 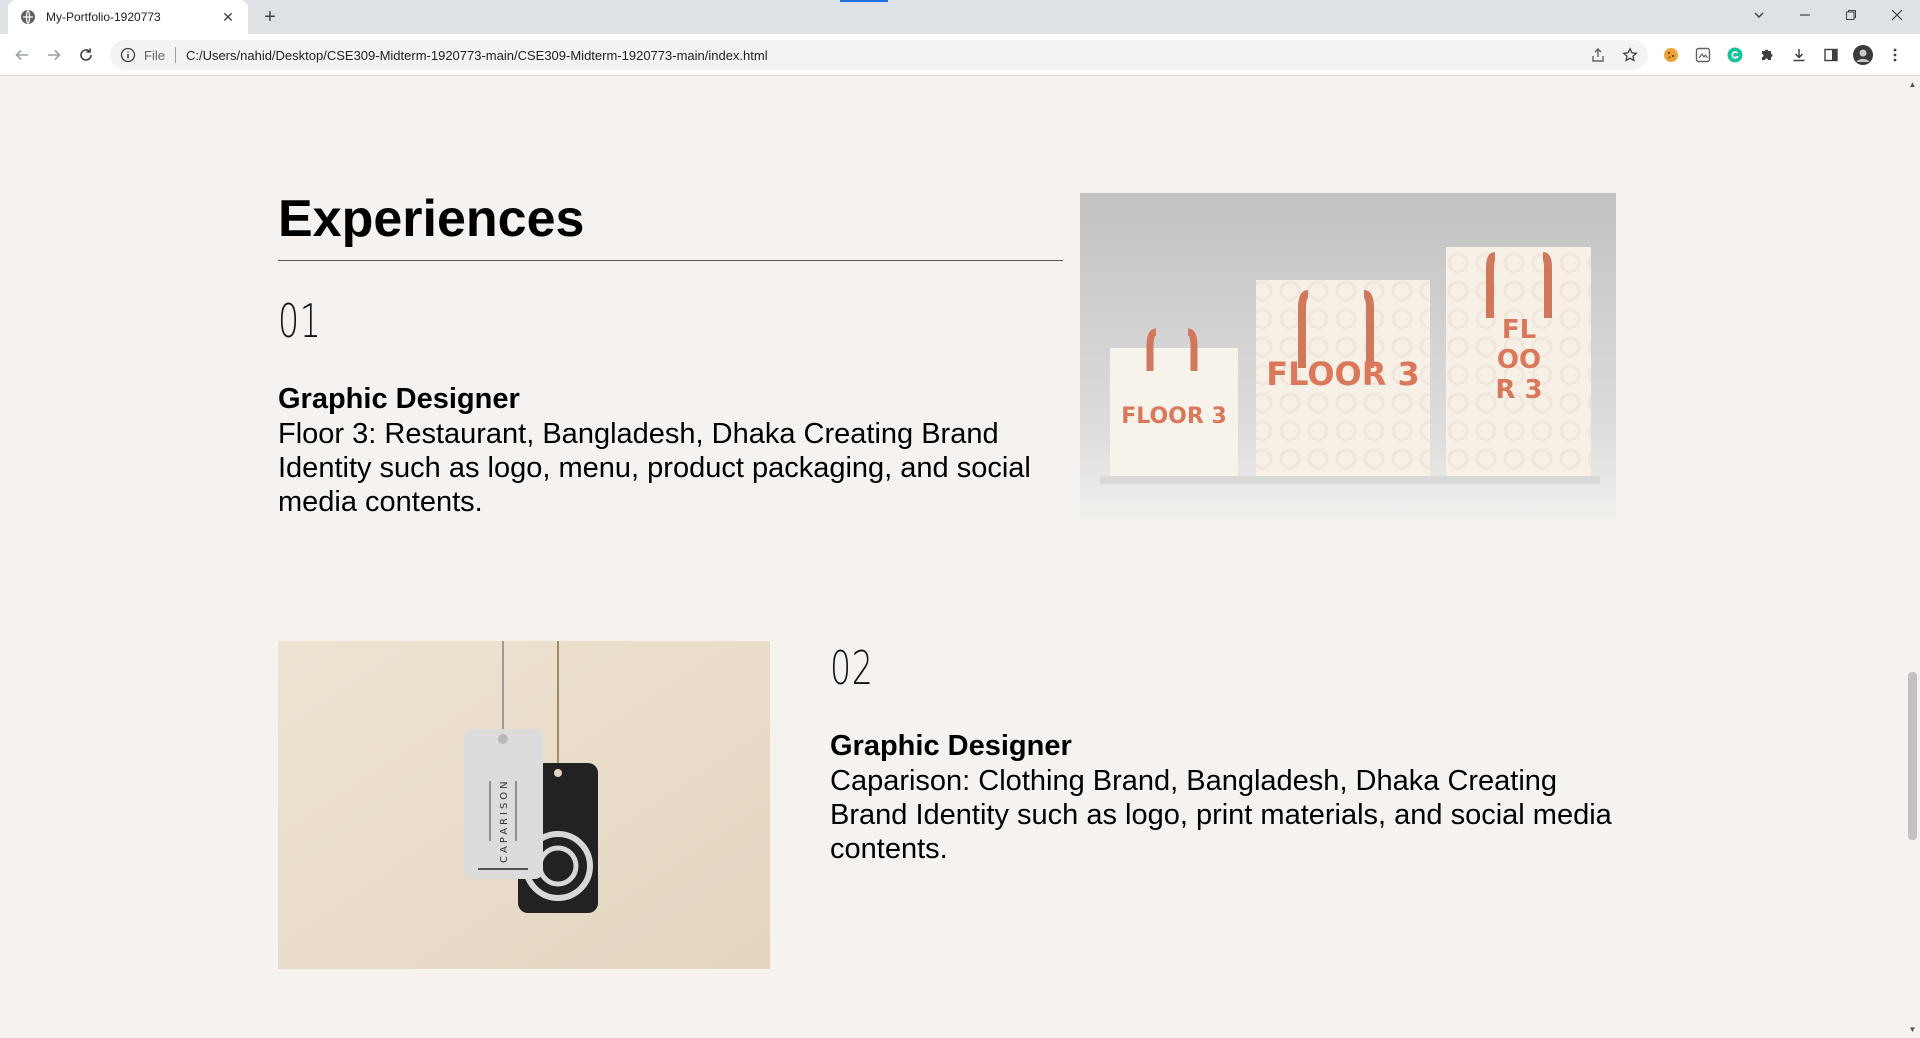 What do you see at coordinates (1767, 55) in the screenshot?
I see `puzzle-icon` at bounding box center [1767, 55].